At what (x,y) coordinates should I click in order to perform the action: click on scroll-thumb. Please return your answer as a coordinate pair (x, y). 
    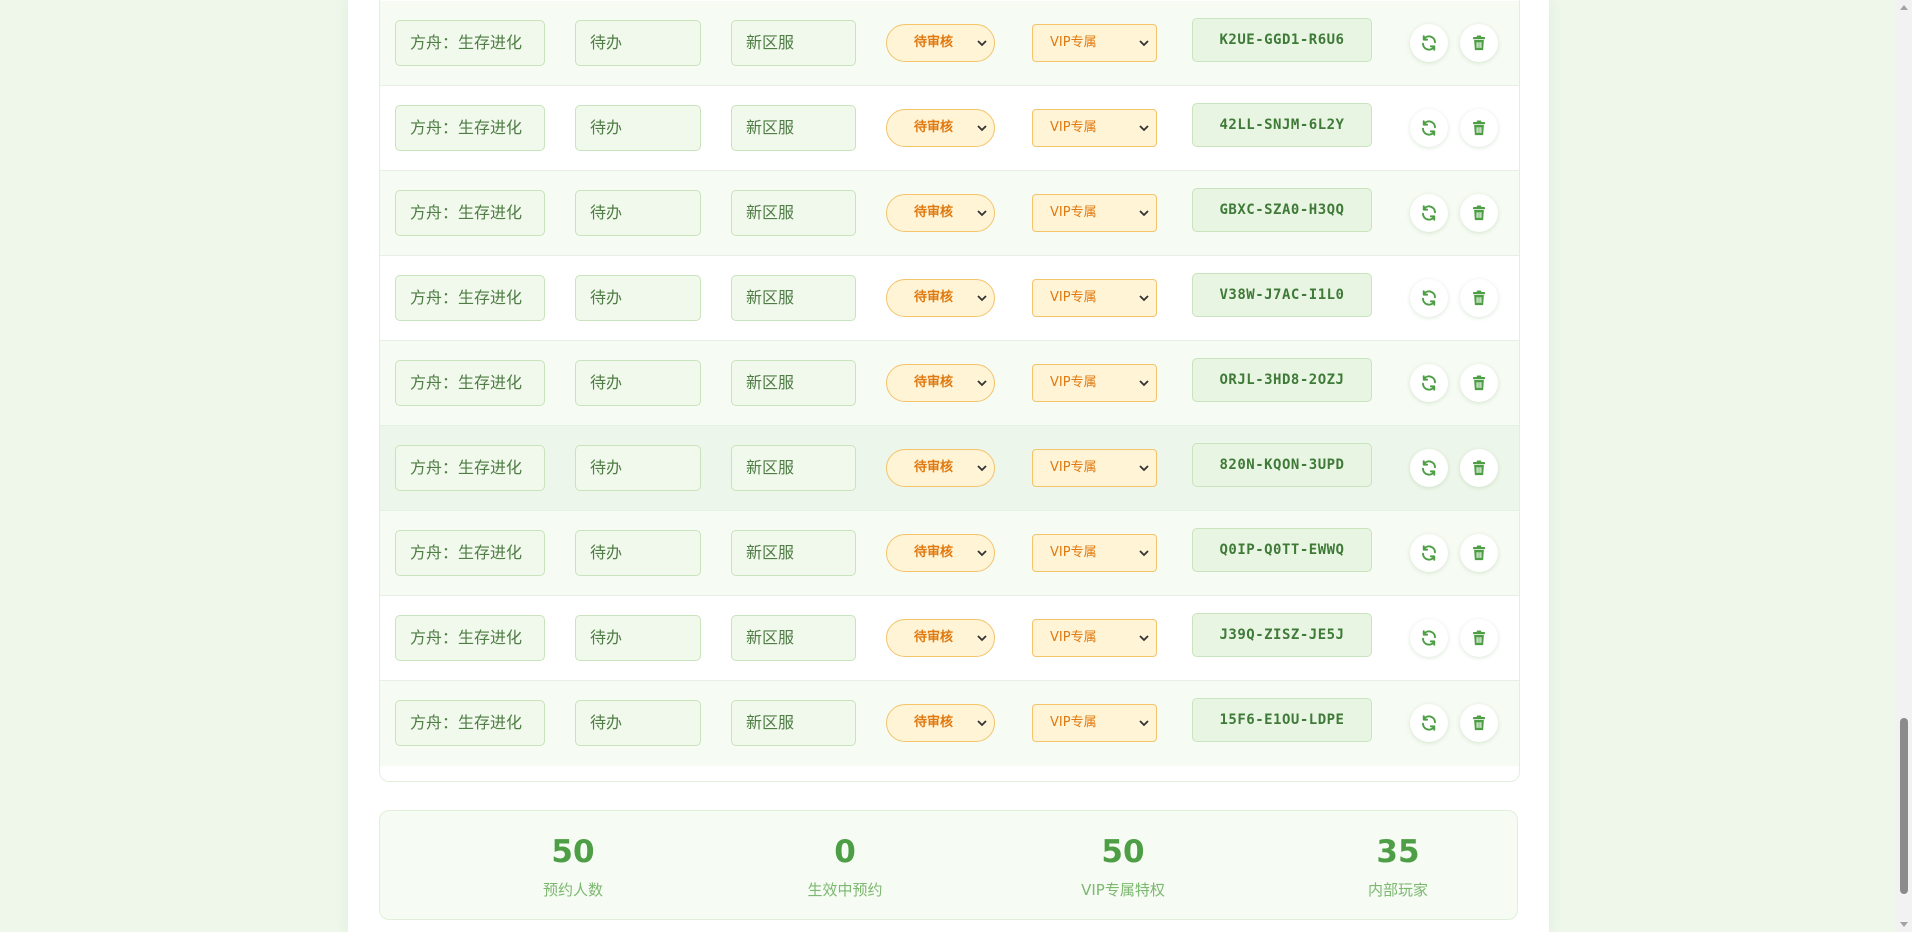
    Looking at the image, I should click on (1904, 806).